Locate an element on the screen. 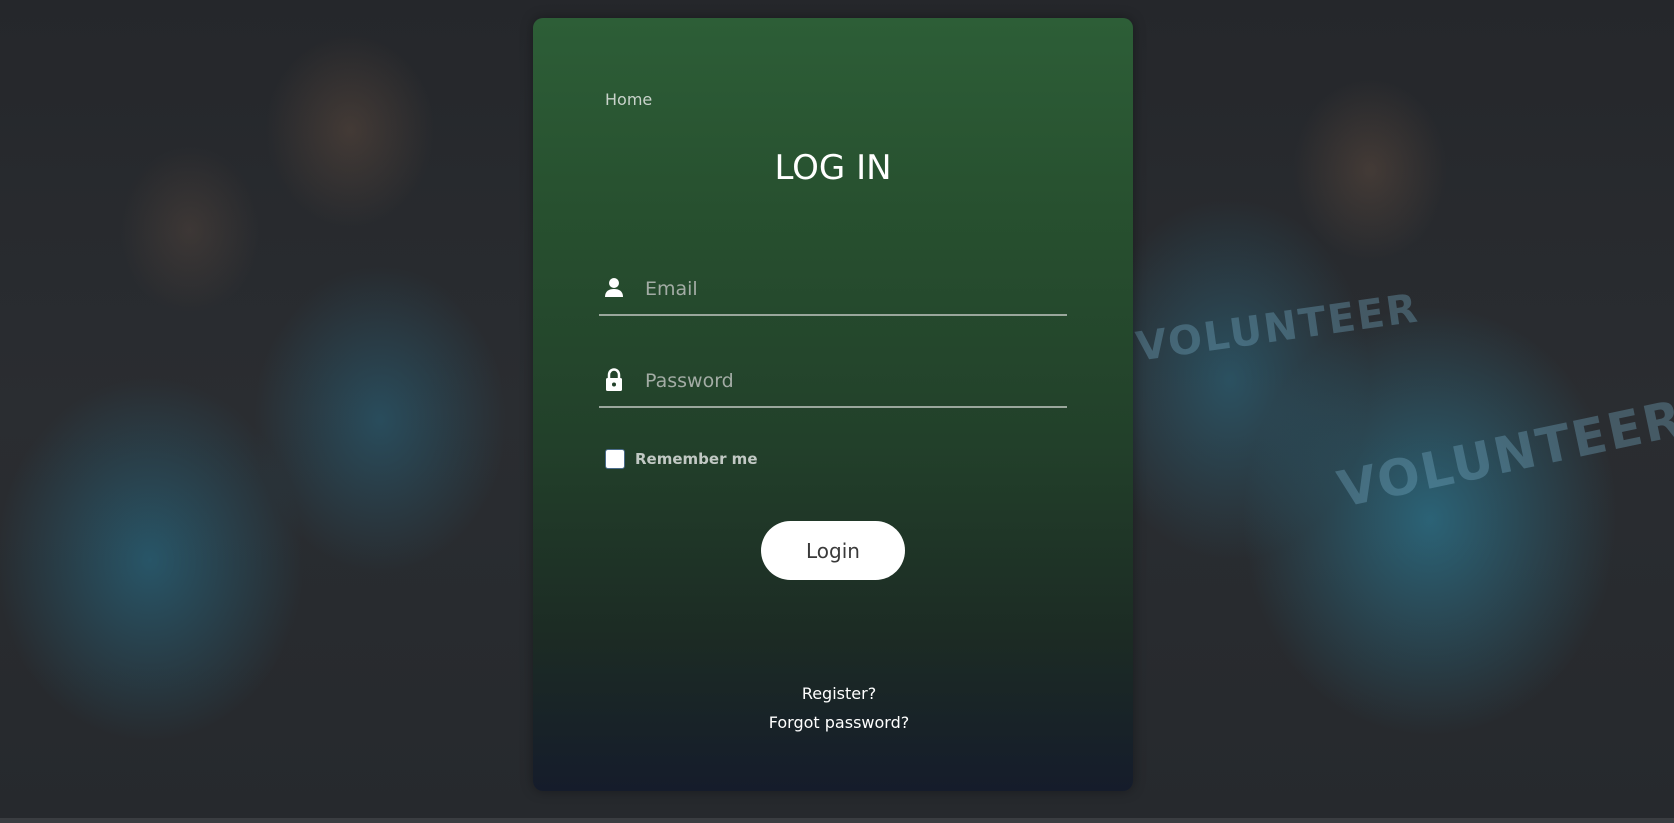 This screenshot has width=1674, height=823. password-input is located at coordinates (855, 381).